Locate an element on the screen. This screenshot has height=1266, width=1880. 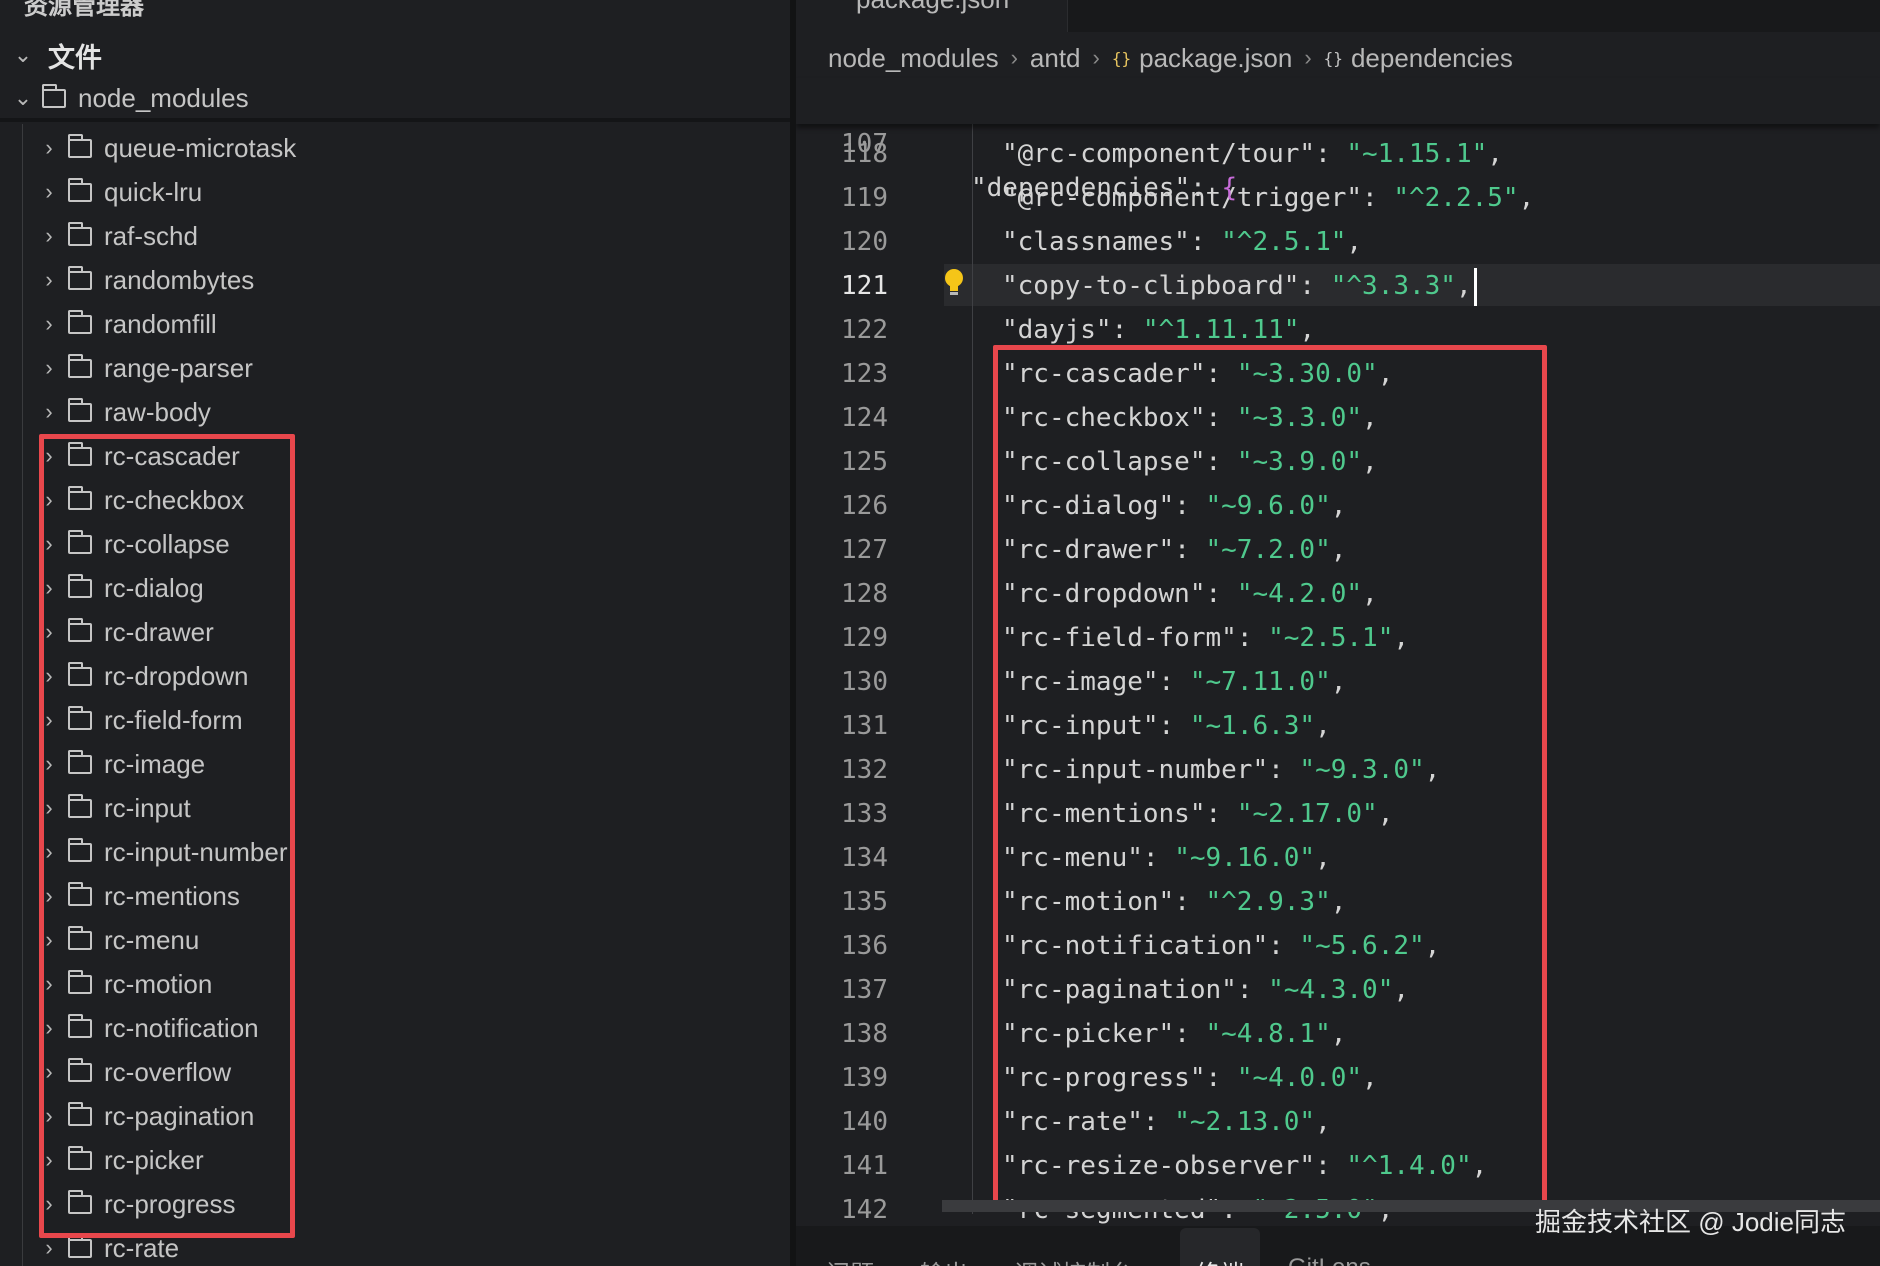
folder-open-icon is located at coordinates (54, 95).